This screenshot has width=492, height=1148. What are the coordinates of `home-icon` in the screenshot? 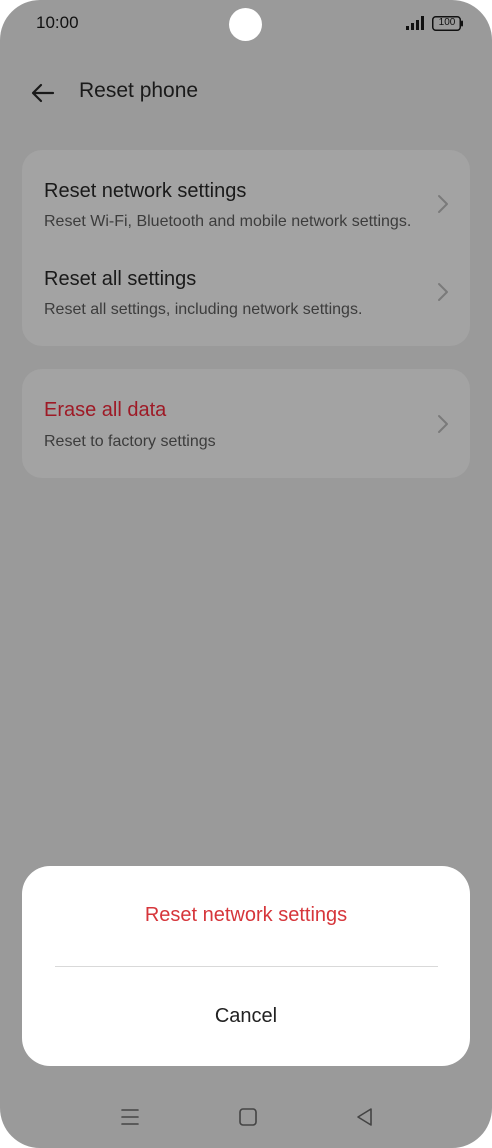 It's located at (248, 1117).